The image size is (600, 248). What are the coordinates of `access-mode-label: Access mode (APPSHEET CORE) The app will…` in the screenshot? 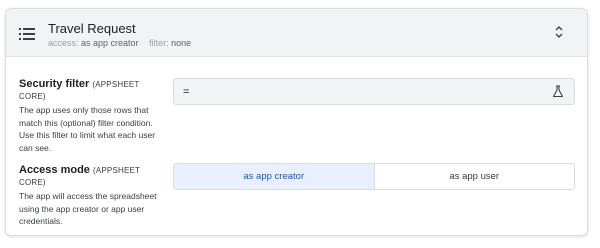 It's located at (91, 196).